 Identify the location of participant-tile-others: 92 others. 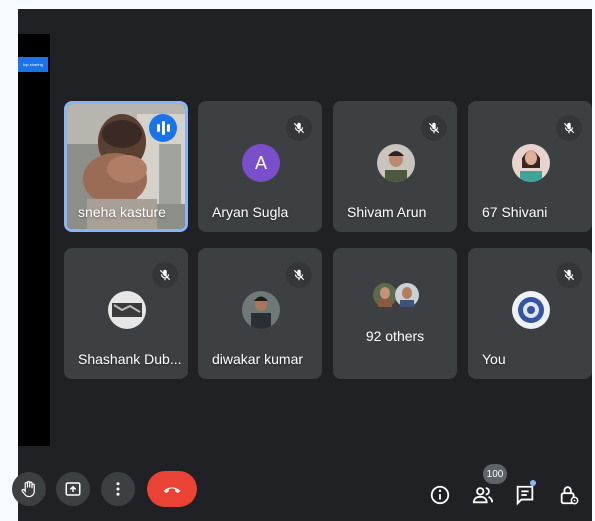
(395, 313).